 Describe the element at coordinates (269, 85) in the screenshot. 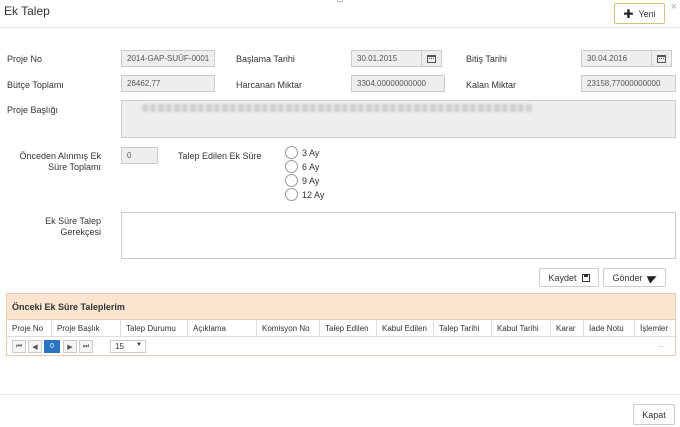

I see `harcanan-miktar-label: Harcanan Miktar` at that location.